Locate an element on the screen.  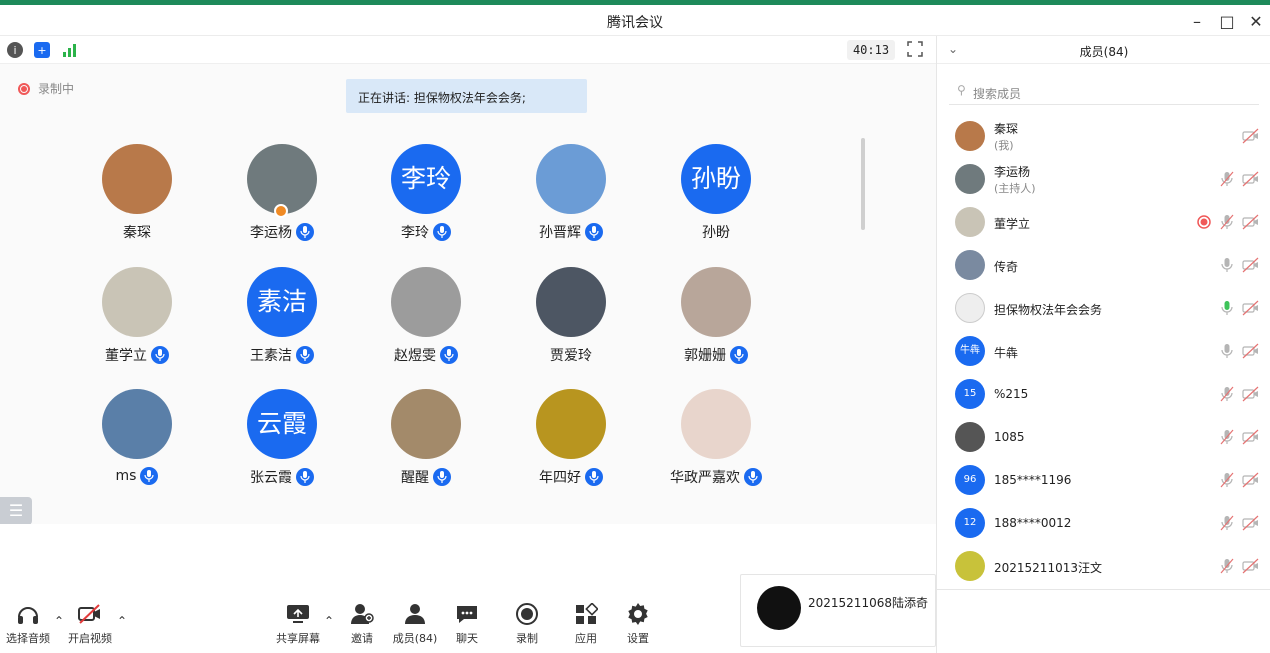
member-row: 1085 is located at coordinates (1103, 438).